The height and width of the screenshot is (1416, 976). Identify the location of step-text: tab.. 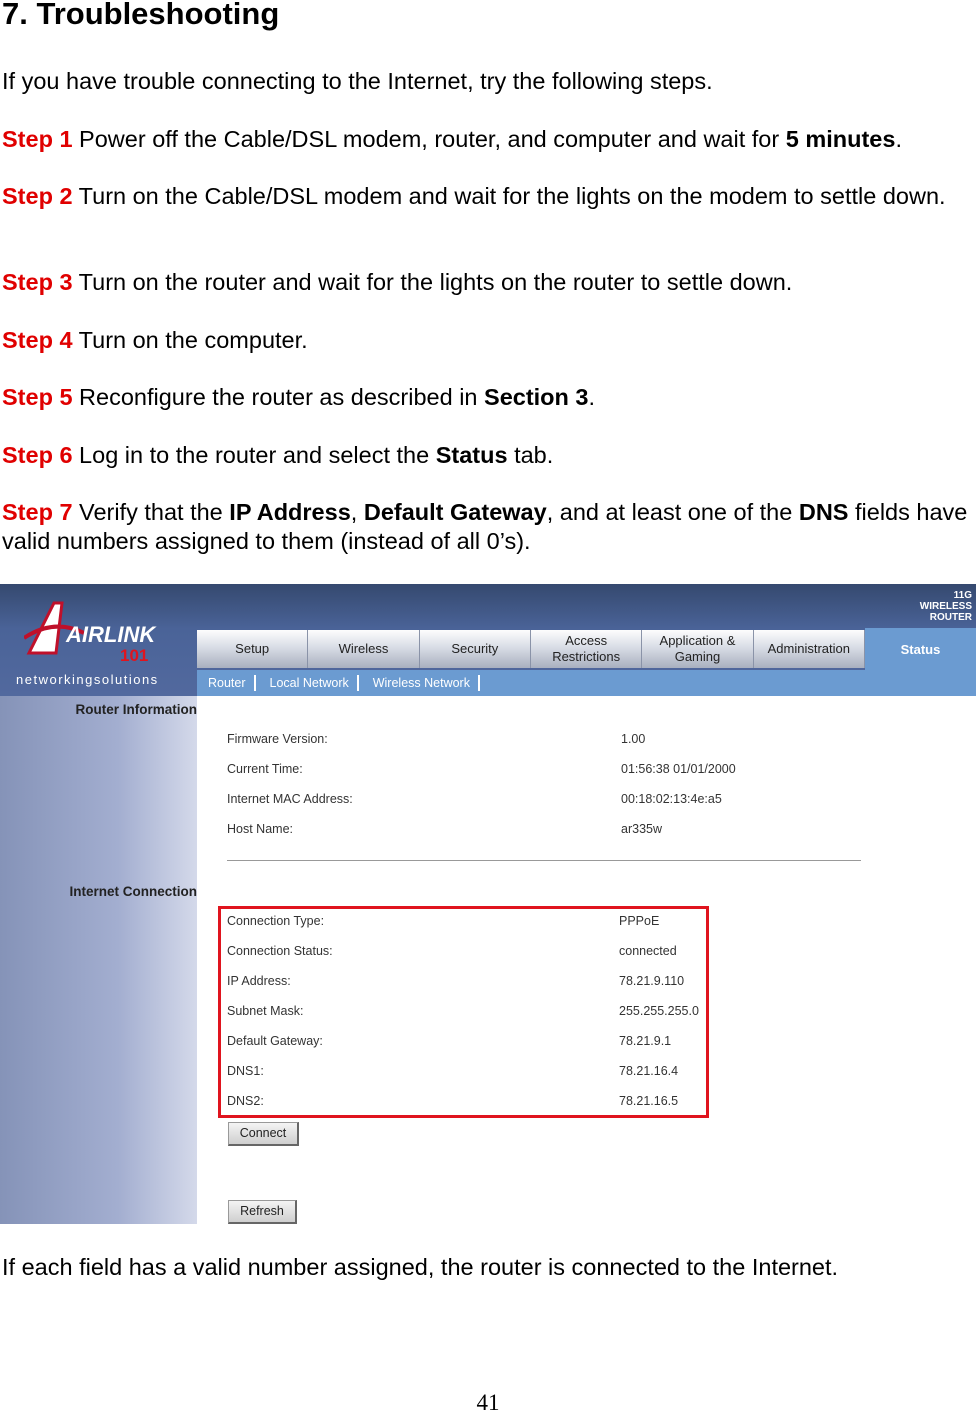
(530, 455).